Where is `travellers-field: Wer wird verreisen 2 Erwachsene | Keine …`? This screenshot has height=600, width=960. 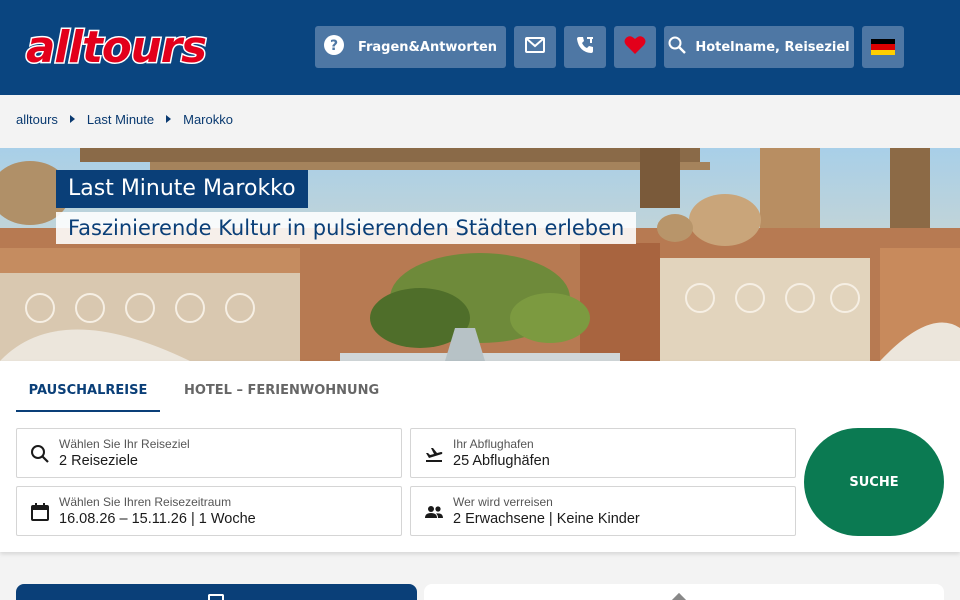
travellers-field: Wer wird verreisen 2 Erwachsene | Keine … is located at coordinates (603, 511).